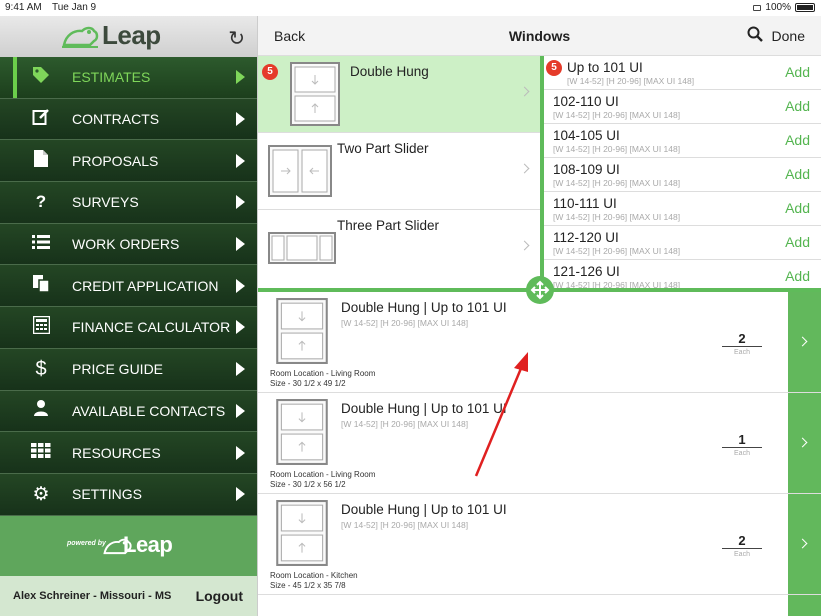  What do you see at coordinates (788, 36) in the screenshot?
I see `done-button: Done` at bounding box center [788, 36].